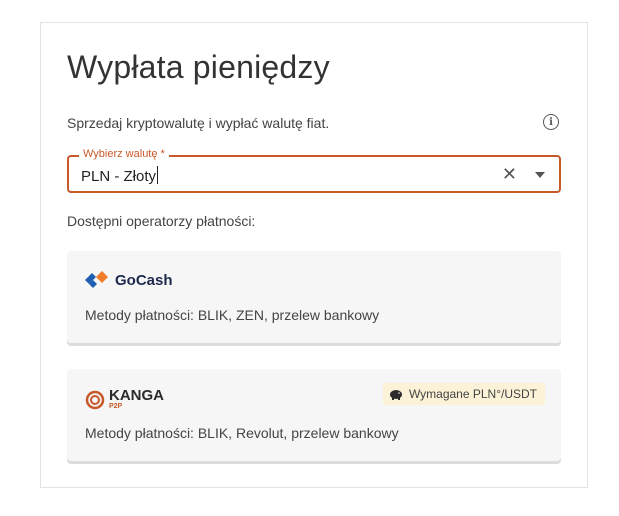 The height and width of the screenshot is (516, 619). Describe the element at coordinates (509, 174) in the screenshot. I see `clear-icon: ✕` at that location.